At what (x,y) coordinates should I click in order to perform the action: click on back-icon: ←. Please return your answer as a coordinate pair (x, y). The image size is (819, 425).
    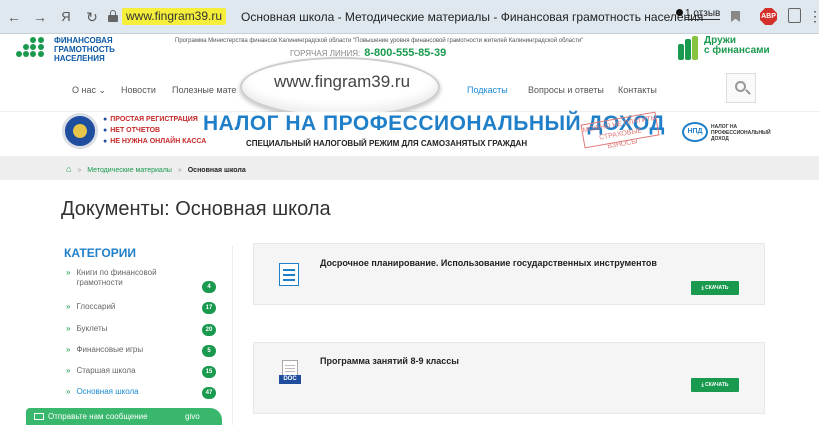
    Looking at the image, I should click on (14, 17).